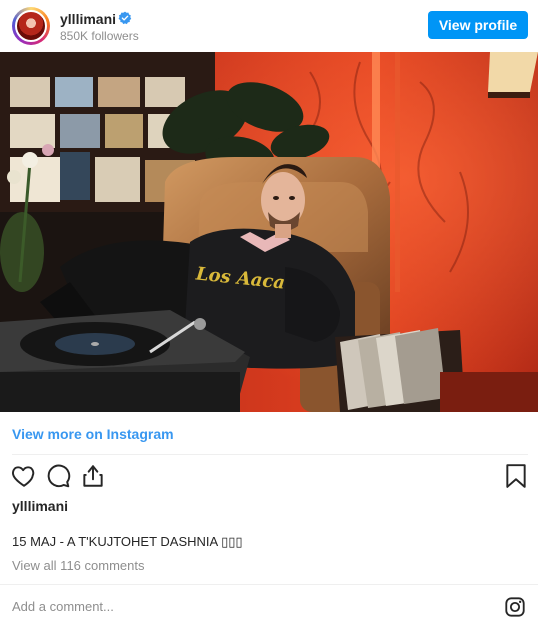  Describe the element at coordinates (516, 476) in the screenshot. I see `bookmark-icon` at that location.